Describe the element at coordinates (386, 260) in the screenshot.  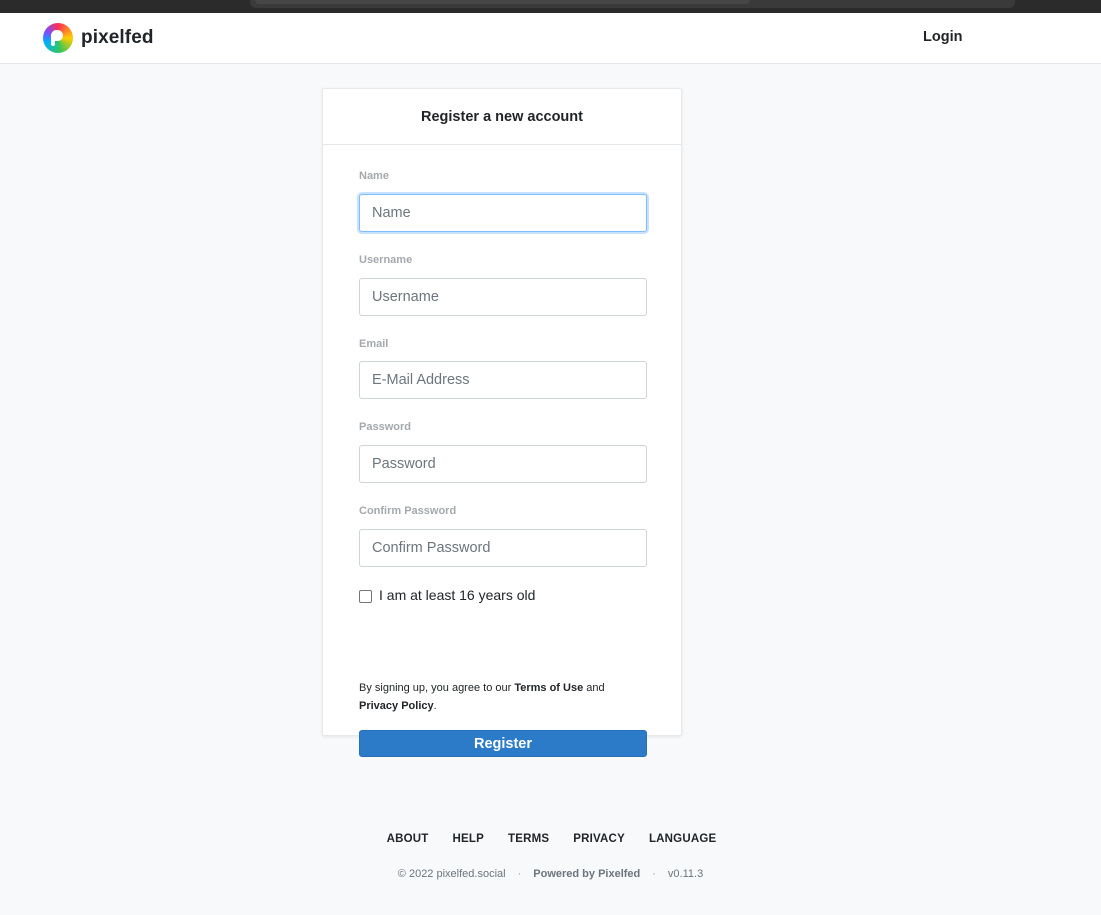
I see `username-label: Username` at that location.